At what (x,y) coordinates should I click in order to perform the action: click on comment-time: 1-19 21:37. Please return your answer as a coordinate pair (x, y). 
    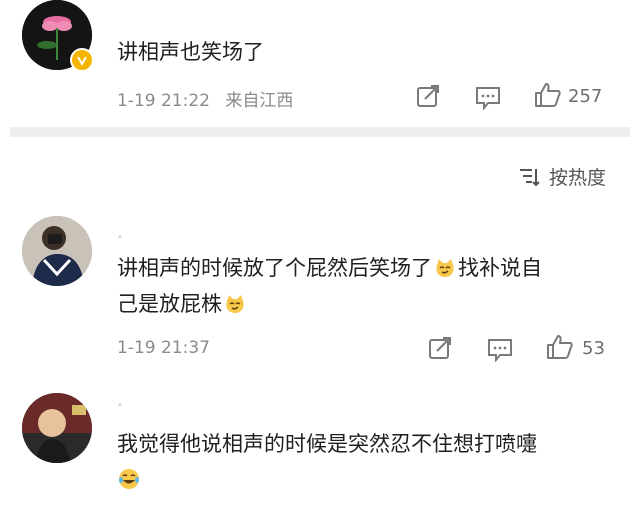
    Looking at the image, I should click on (163, 348).